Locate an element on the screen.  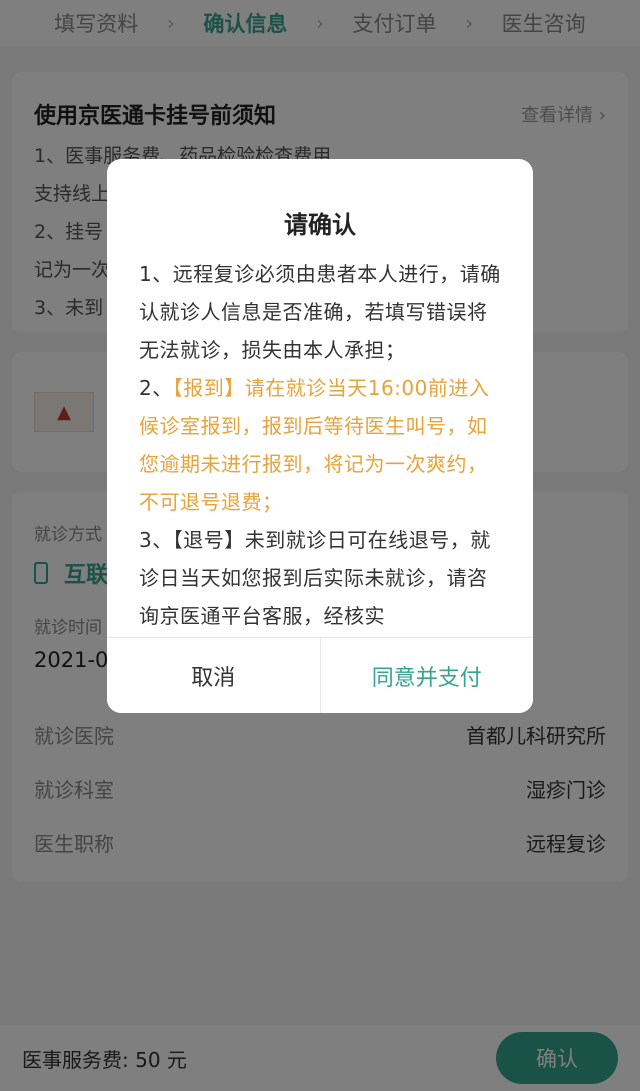
cancel-button: 取消 is located at coordinates (214, 675).